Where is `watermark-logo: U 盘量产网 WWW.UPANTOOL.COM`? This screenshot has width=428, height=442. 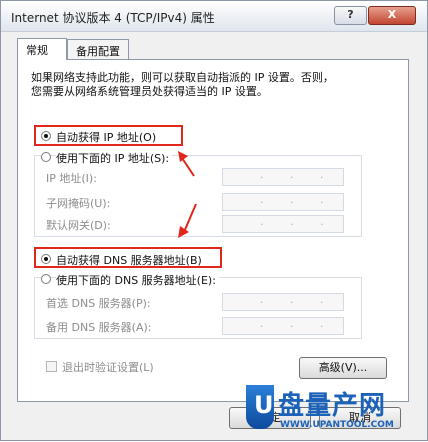
watermark-logo: U 盘量产网 WWW.UPANTOOL.COM is located at coordinates (337, 413).